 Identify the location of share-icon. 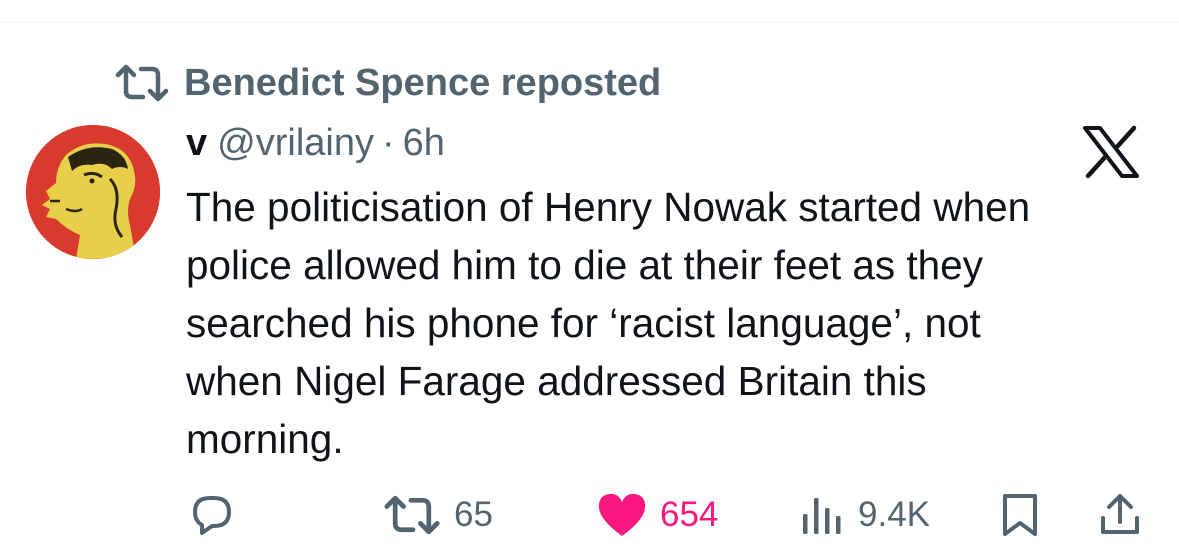
(1120, 515).